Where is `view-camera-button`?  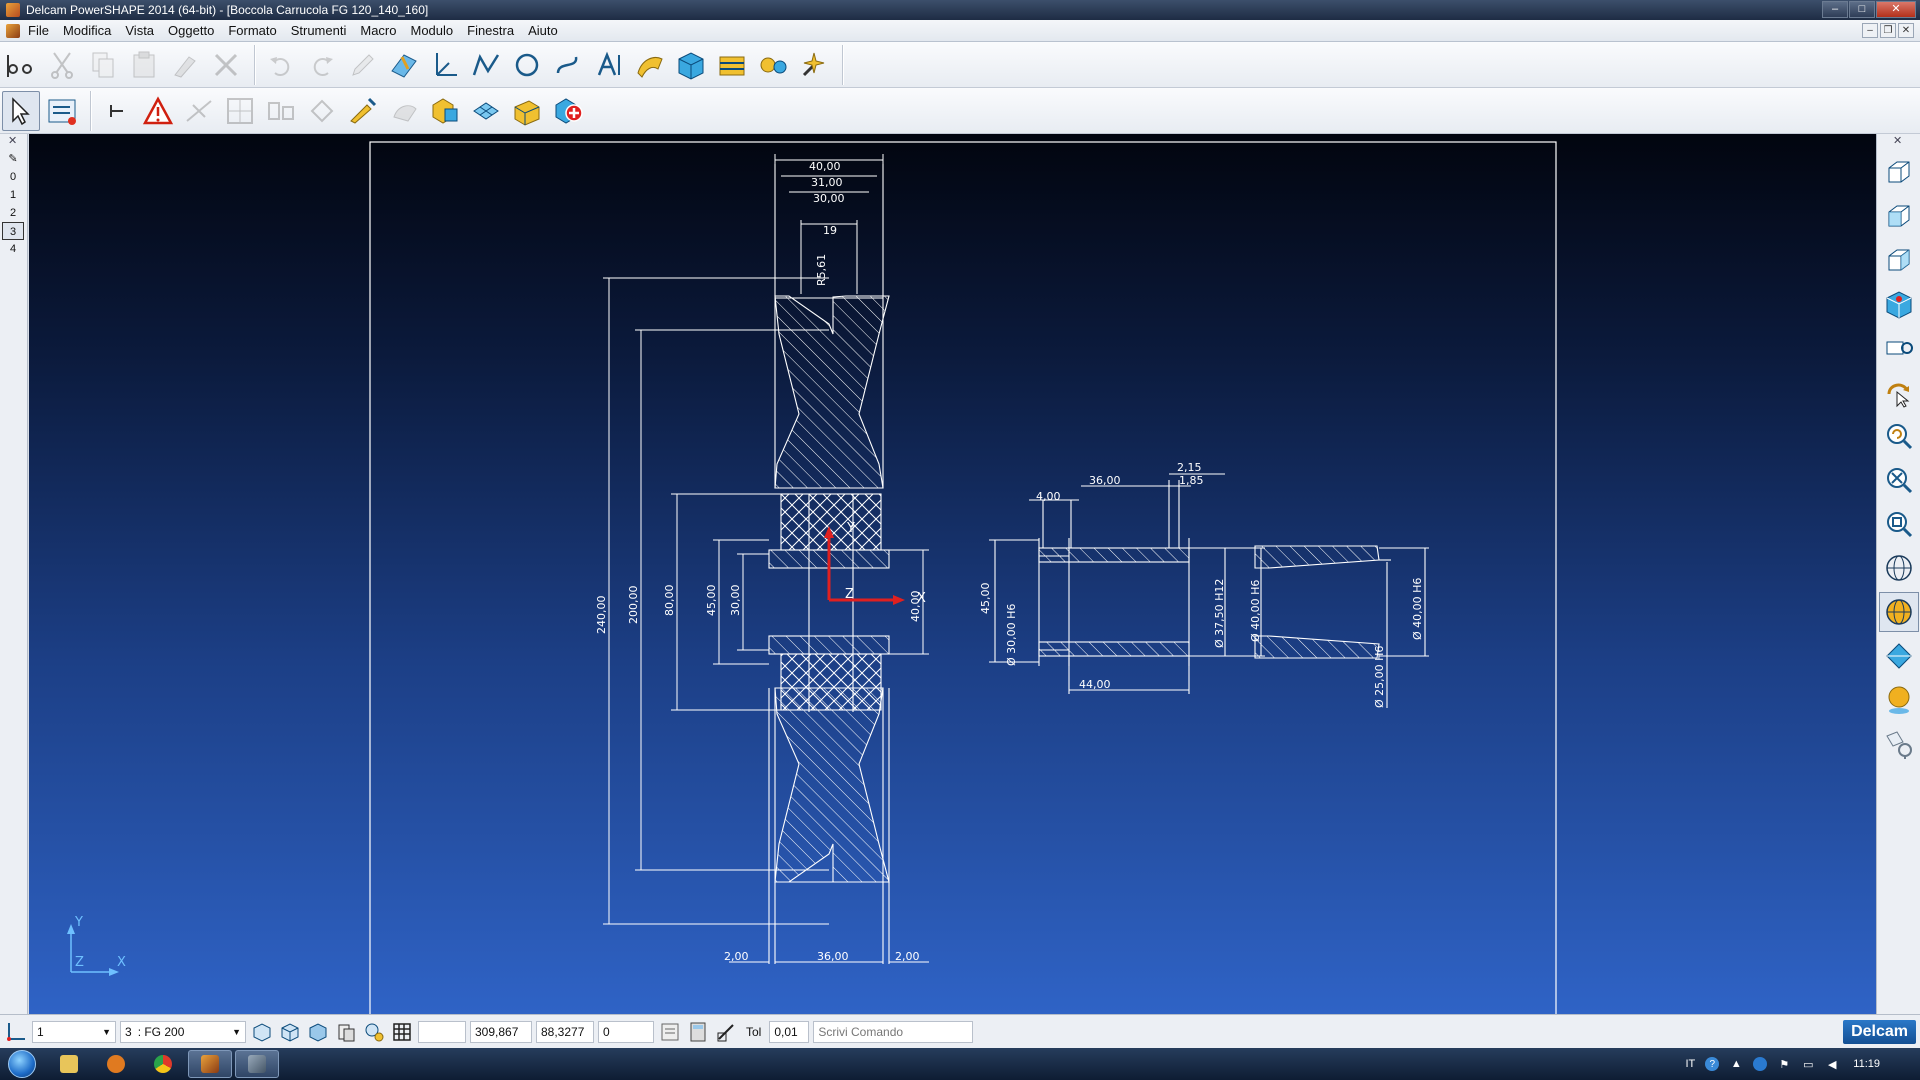
view-camera-button is located at coordinates (1899, 348).